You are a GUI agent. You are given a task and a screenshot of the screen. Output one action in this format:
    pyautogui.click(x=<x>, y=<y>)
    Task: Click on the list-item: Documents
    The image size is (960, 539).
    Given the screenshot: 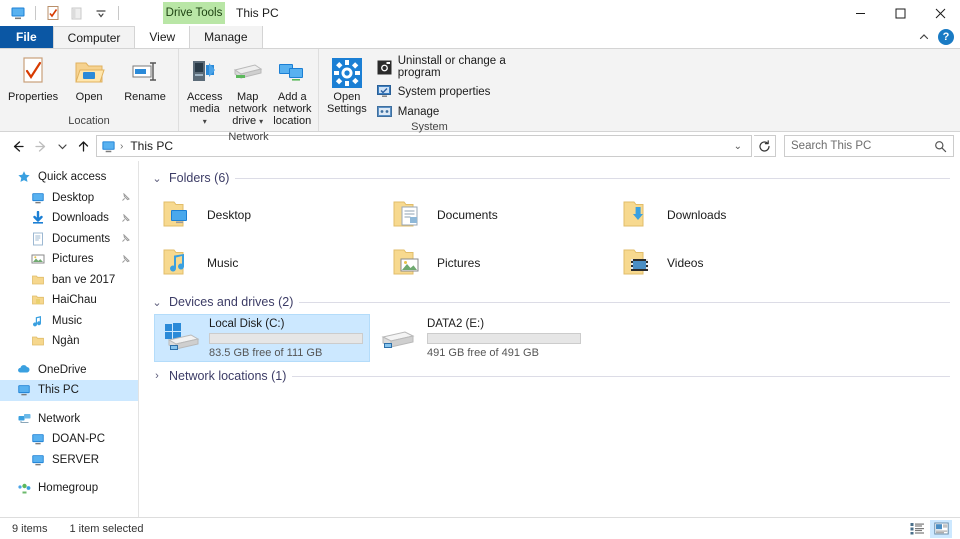 What is the action you would take?
    pyautogui.click(x=502, y=215)
    